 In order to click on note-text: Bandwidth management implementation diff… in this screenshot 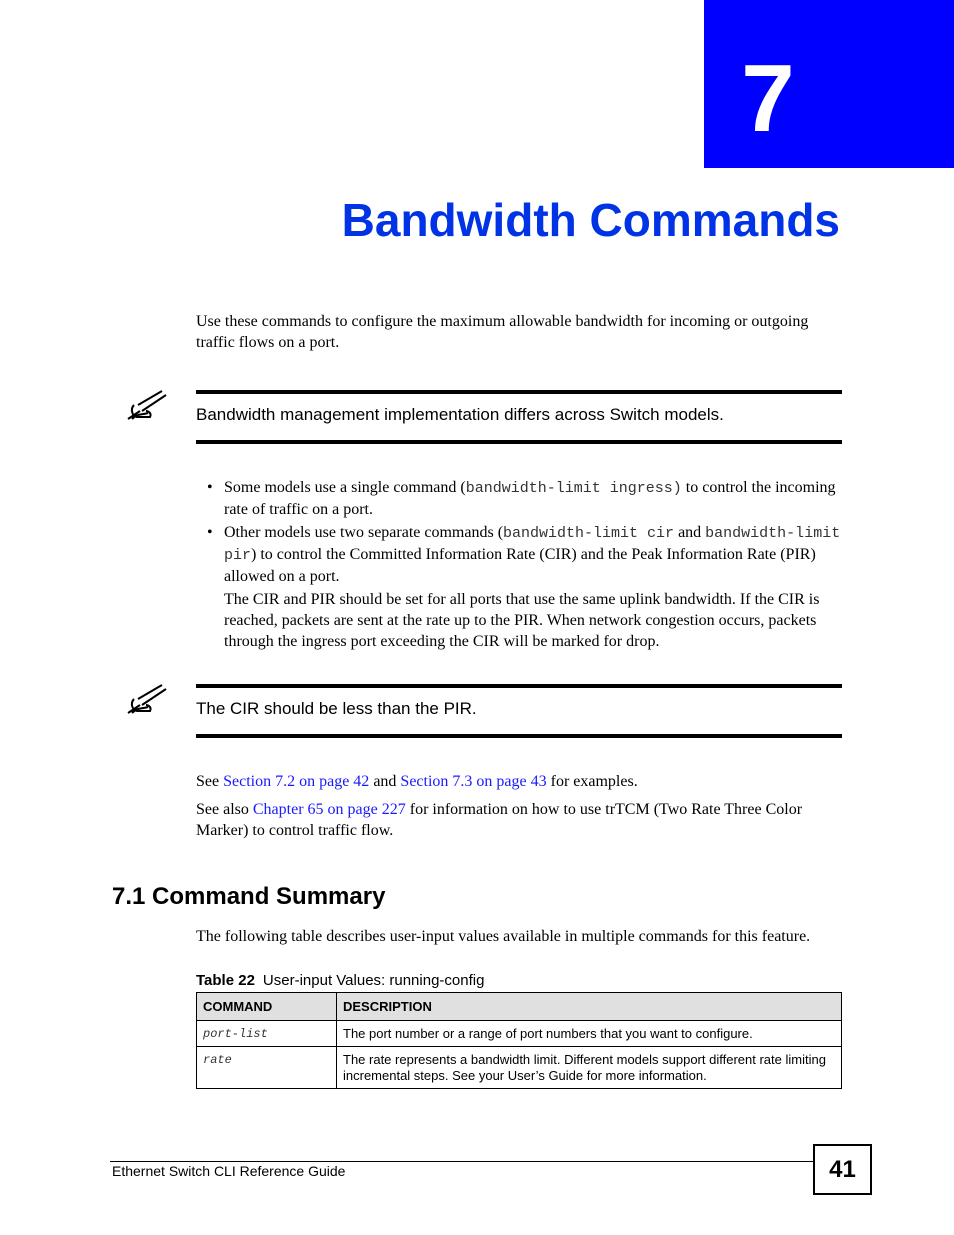, I will do `click(460, 414)`.